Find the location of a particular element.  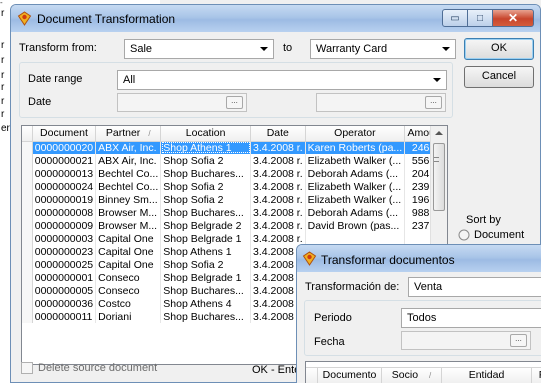

column-header-location: Location is located at coordinates (205, 134).